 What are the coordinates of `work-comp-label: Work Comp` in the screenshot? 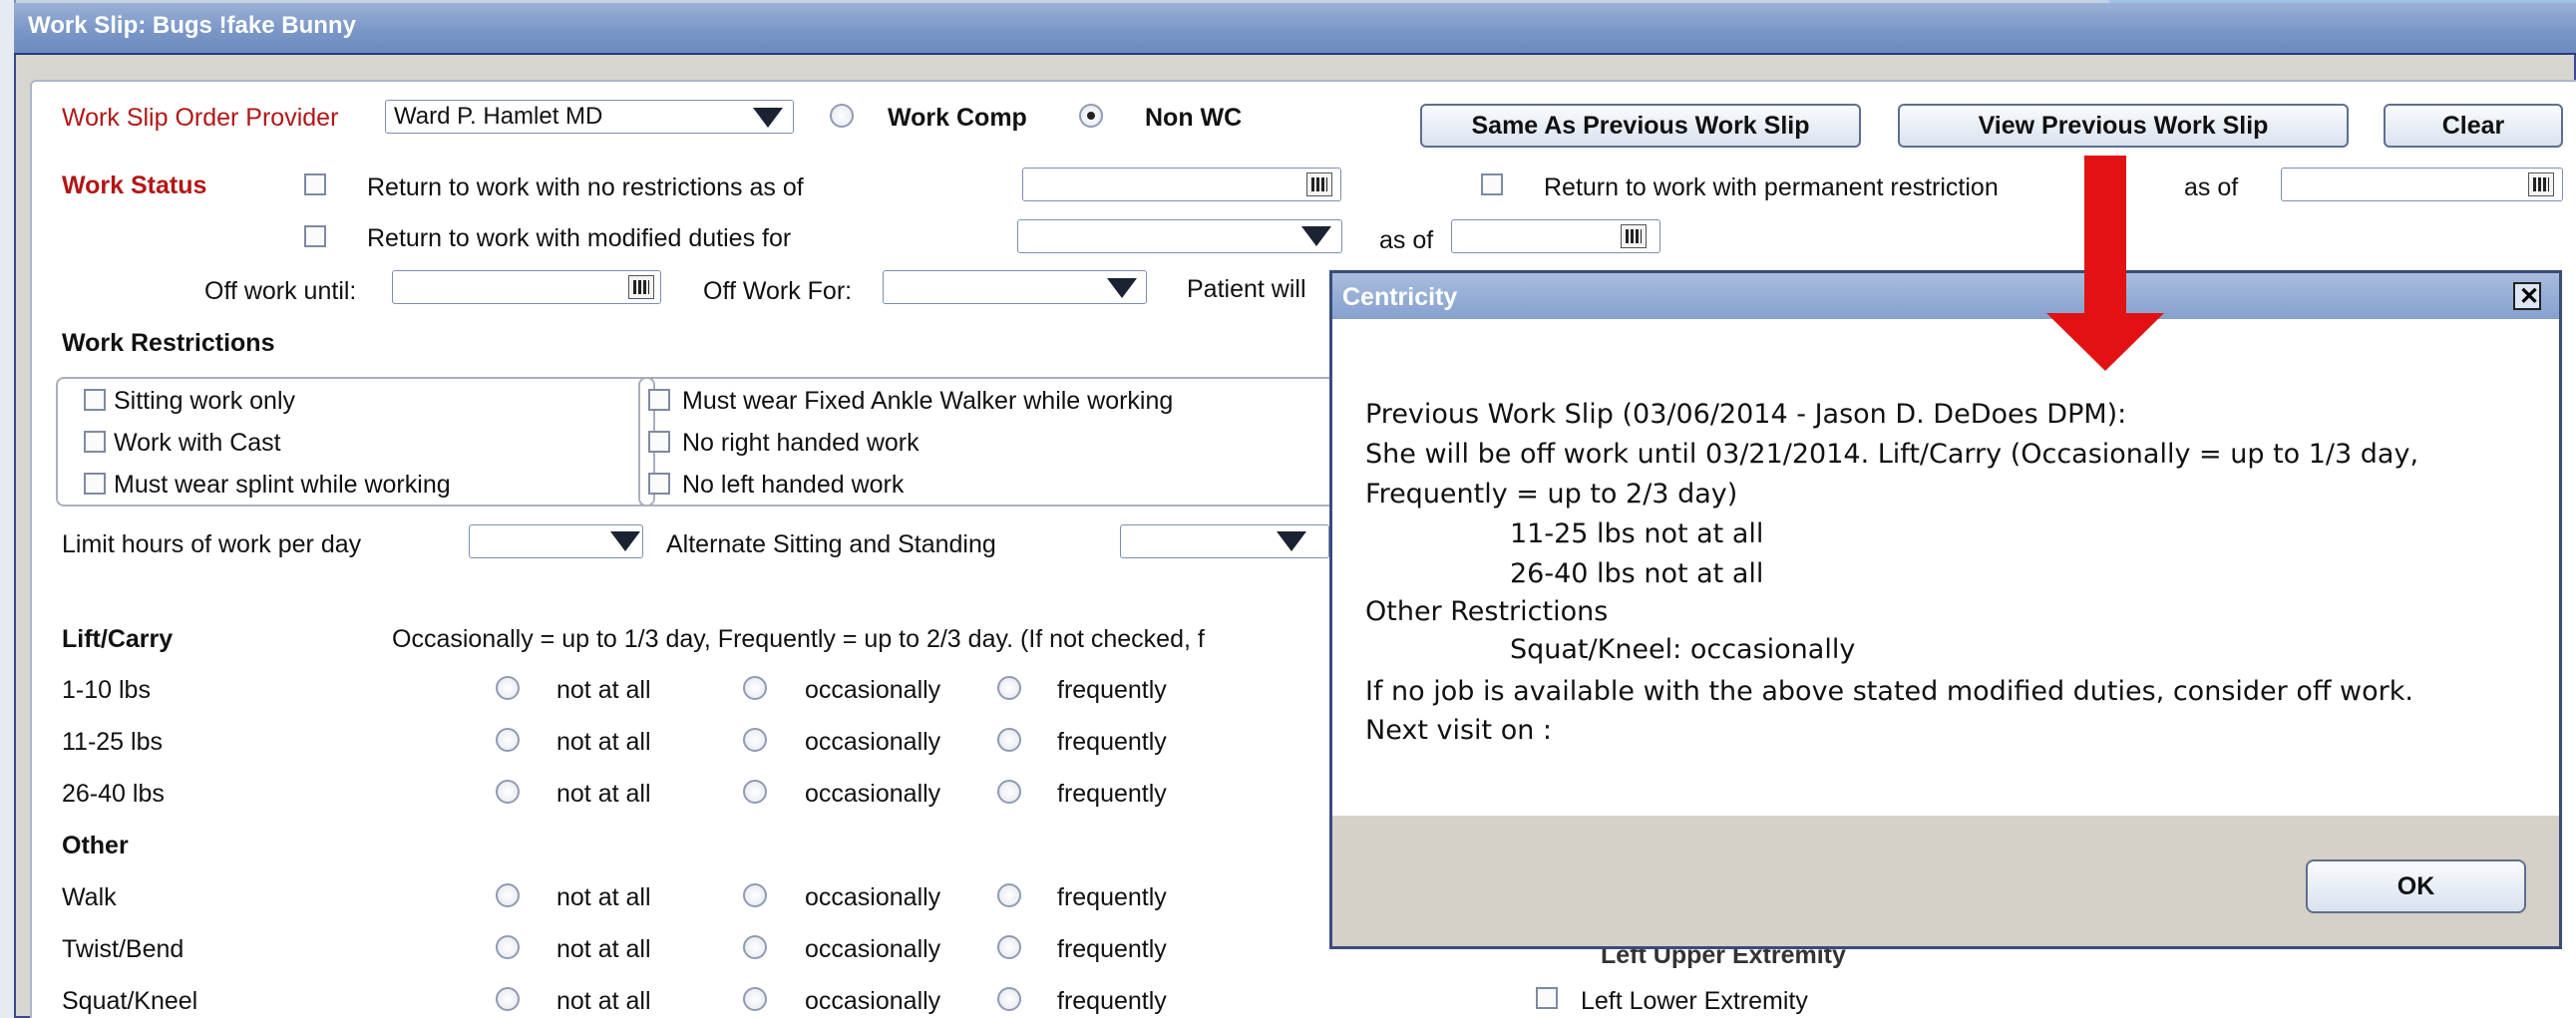 It's located at (958, 118).